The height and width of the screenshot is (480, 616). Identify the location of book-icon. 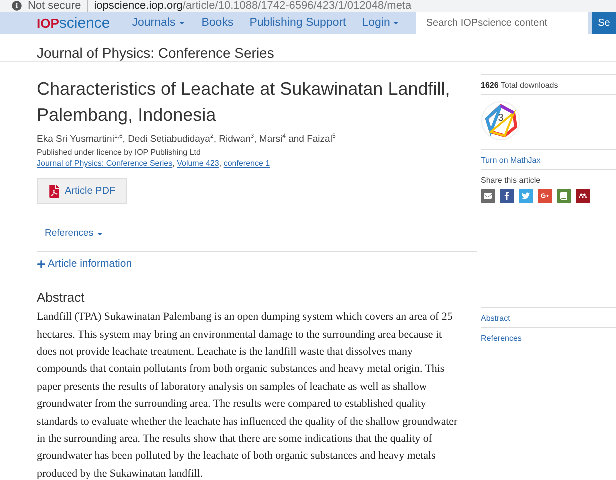
(564, 196).